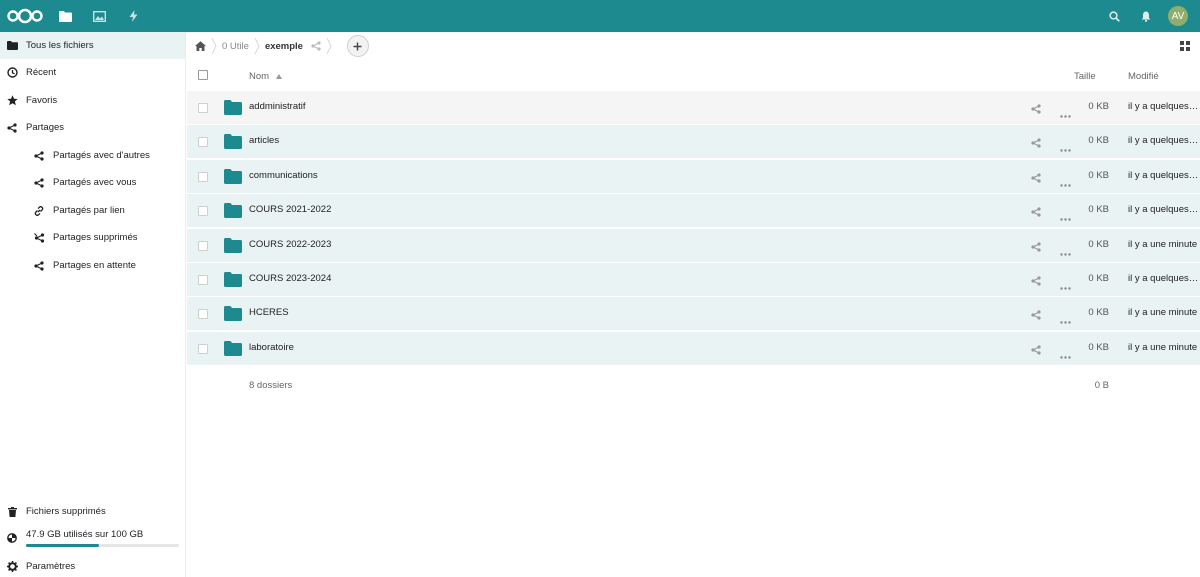  I want to click on file-name: COURS 2021-2022, so click(290, 209).